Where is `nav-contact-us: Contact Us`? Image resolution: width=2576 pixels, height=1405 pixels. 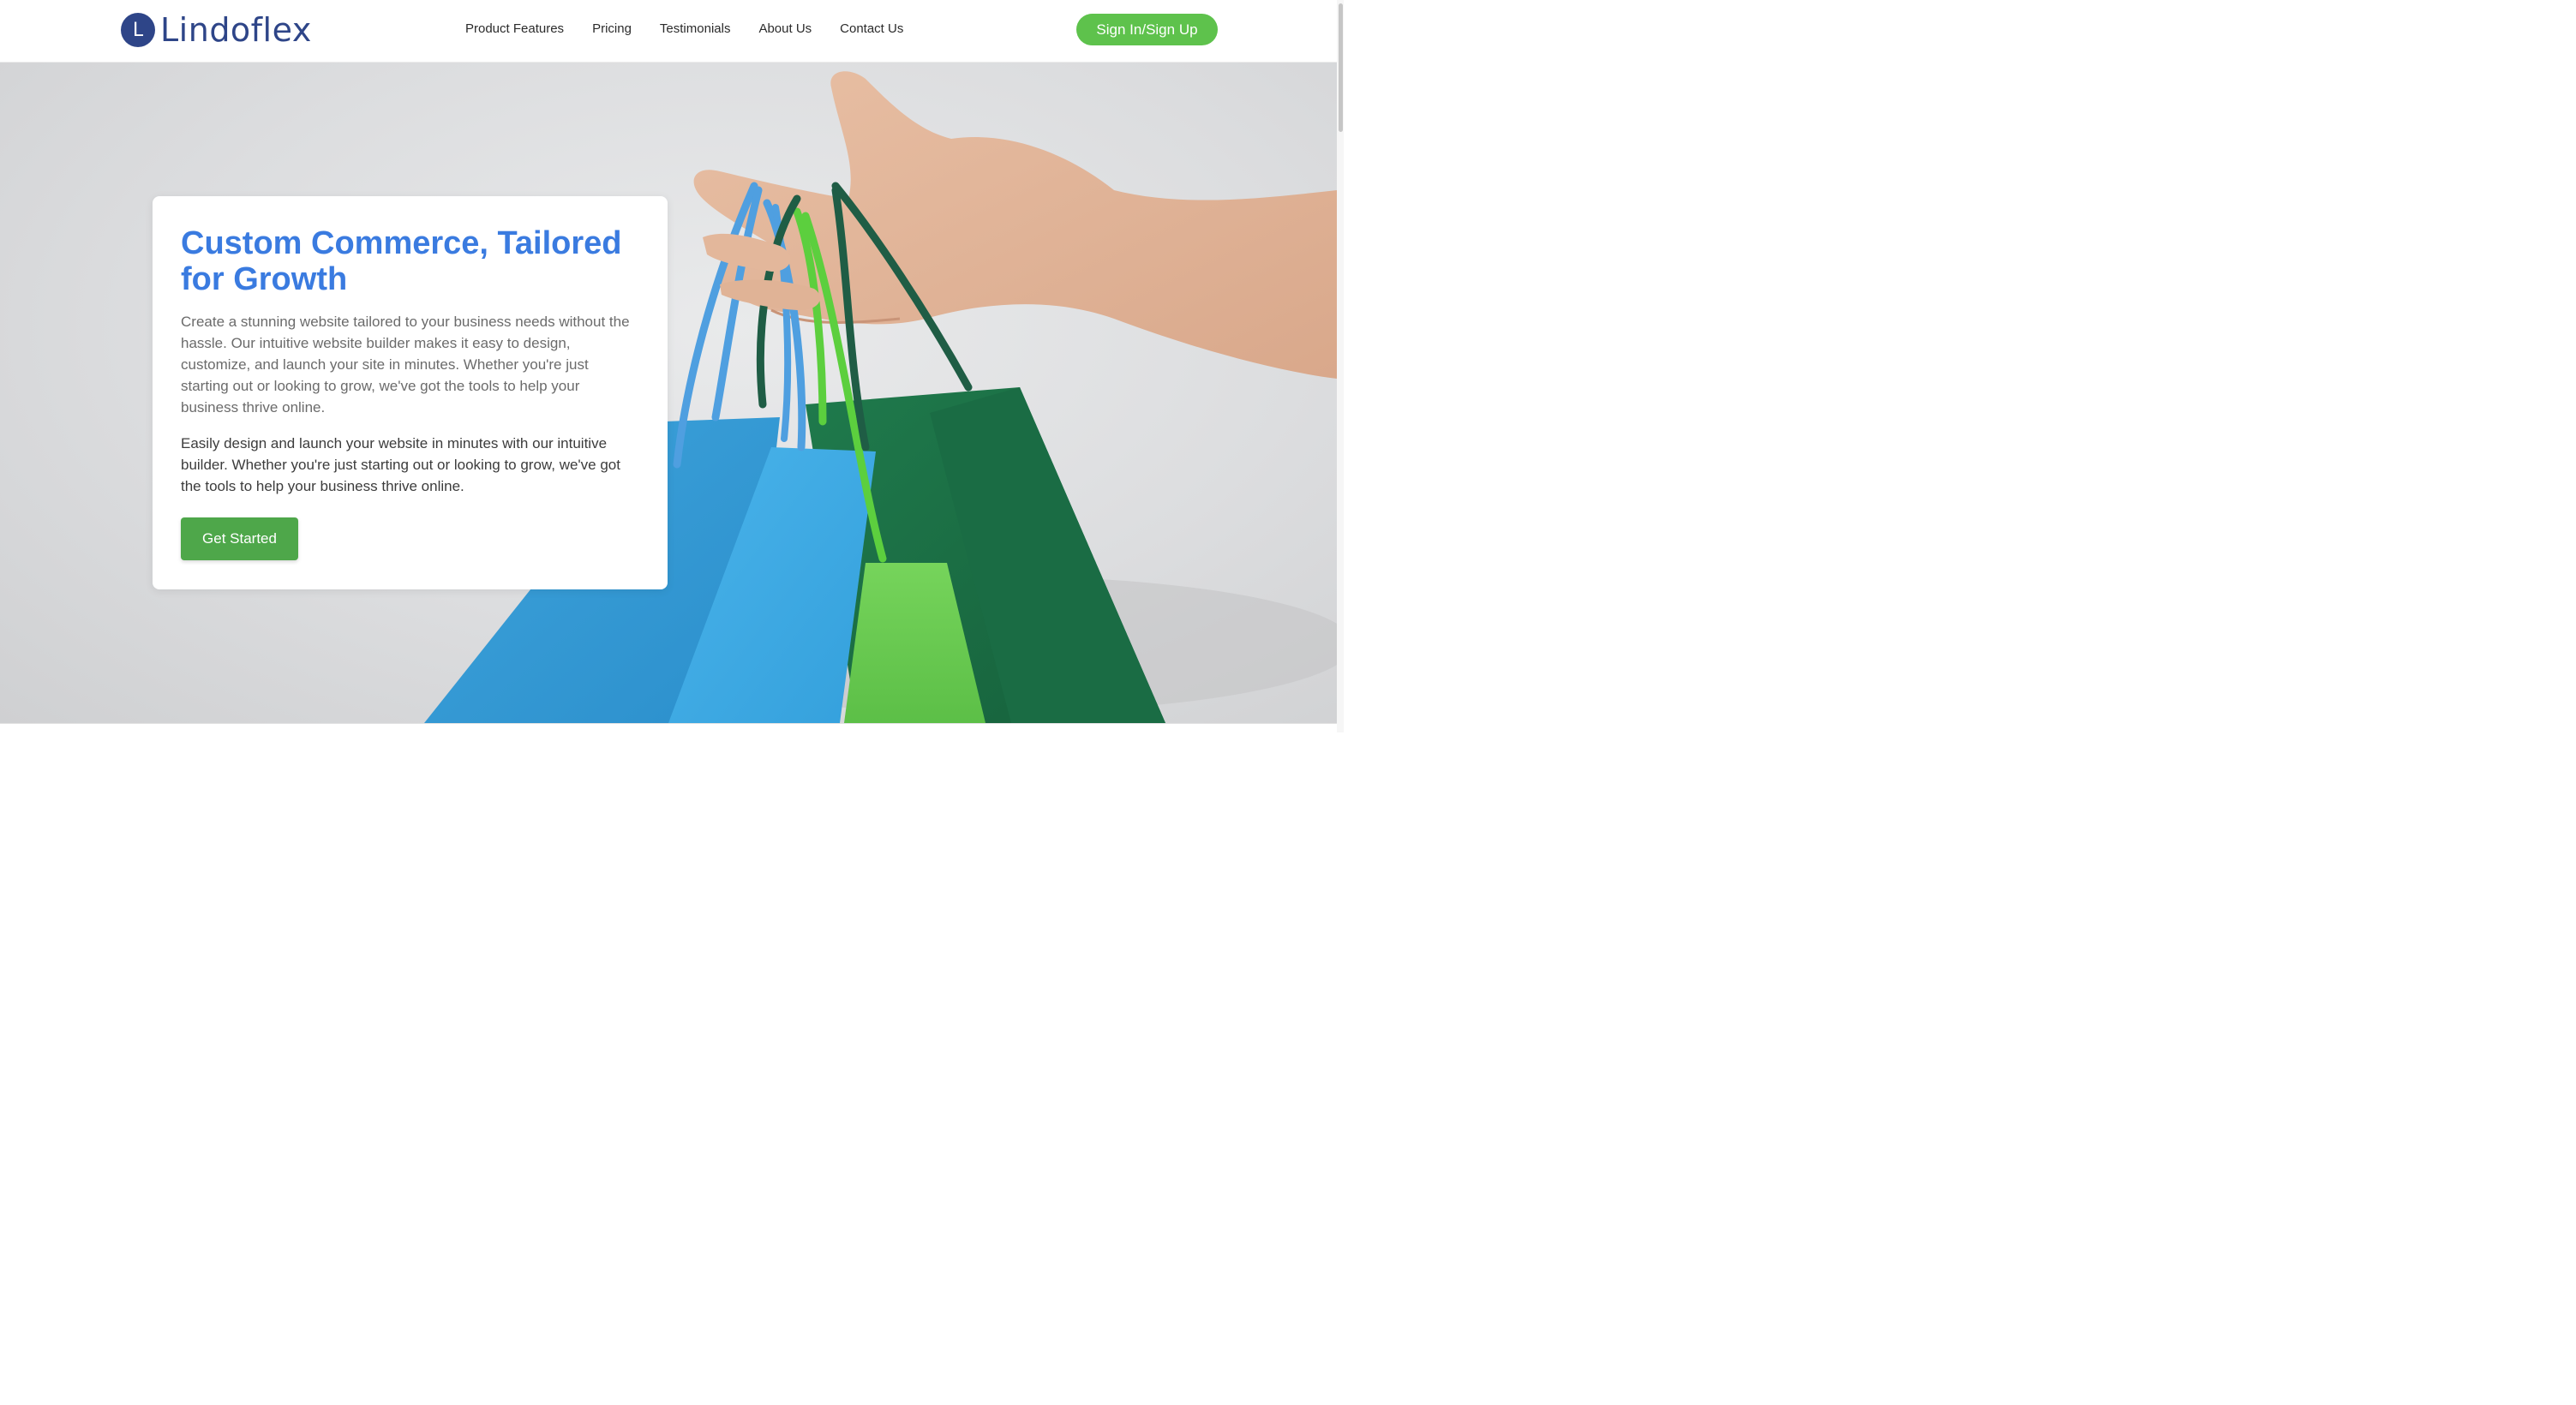 nav-contact-us: Contact Us is located at coordinates (871, 29).